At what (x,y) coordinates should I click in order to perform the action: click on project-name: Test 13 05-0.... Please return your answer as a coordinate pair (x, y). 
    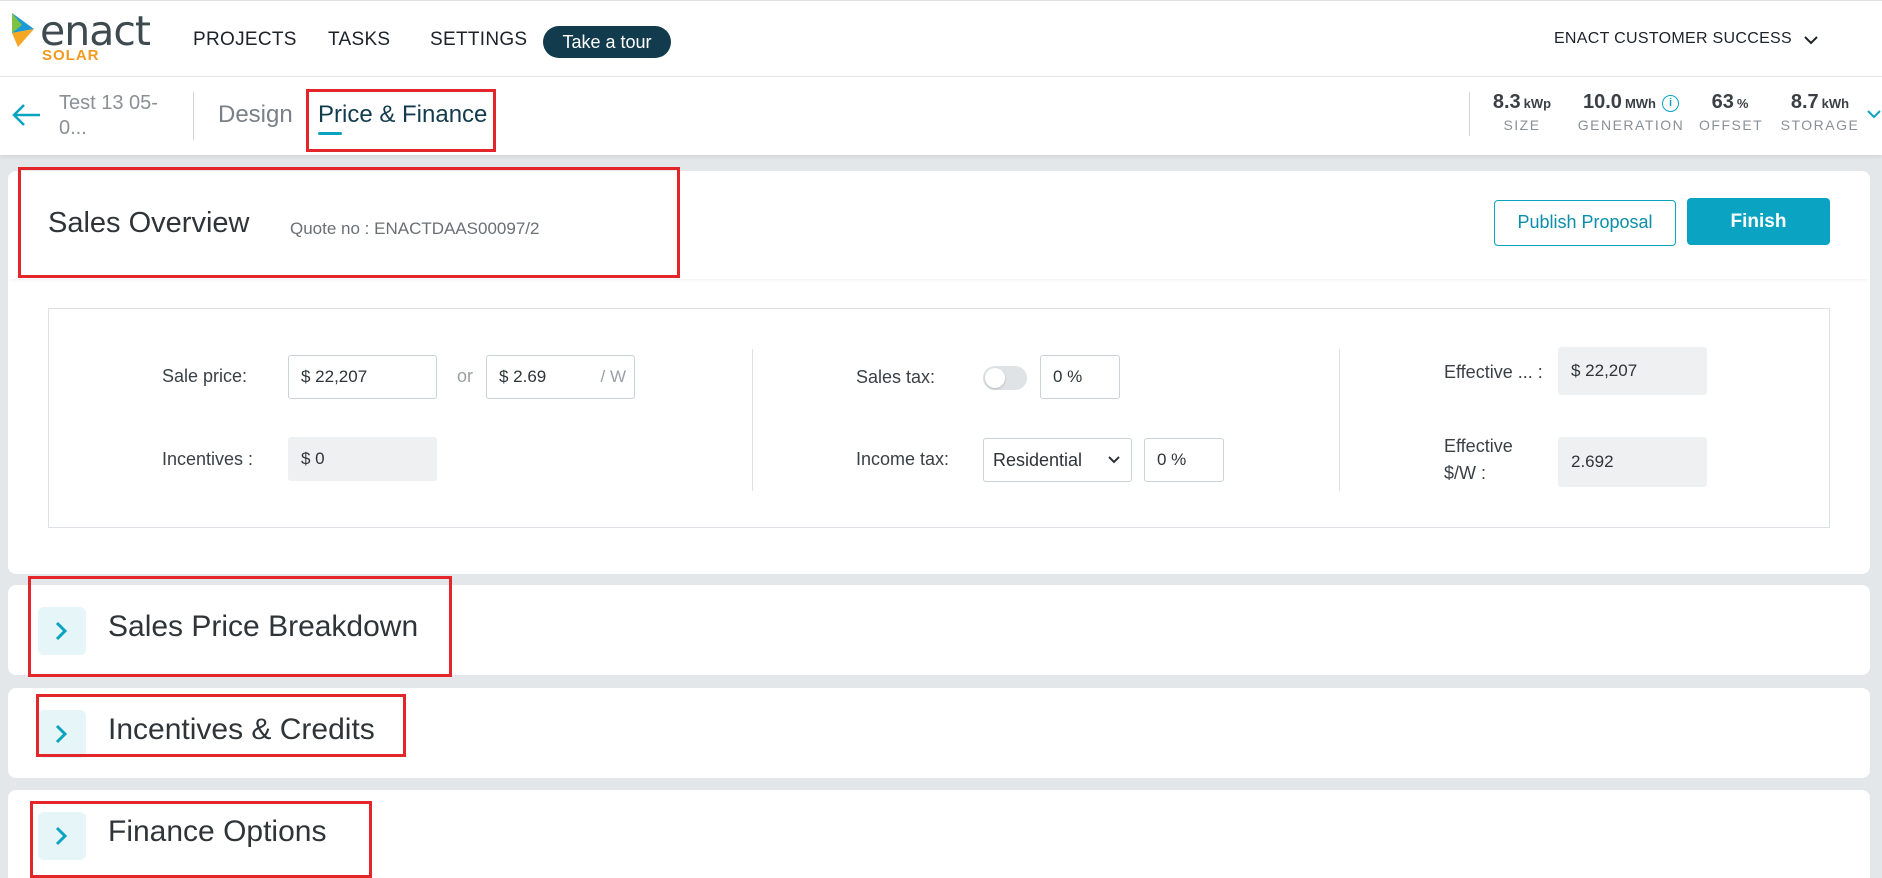
    Looking at the image, I should click on (114, 116).